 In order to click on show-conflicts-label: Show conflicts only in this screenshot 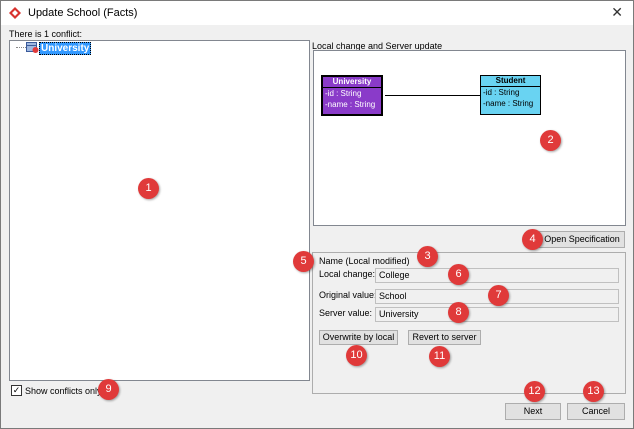, I will do `click(63, 391)`.